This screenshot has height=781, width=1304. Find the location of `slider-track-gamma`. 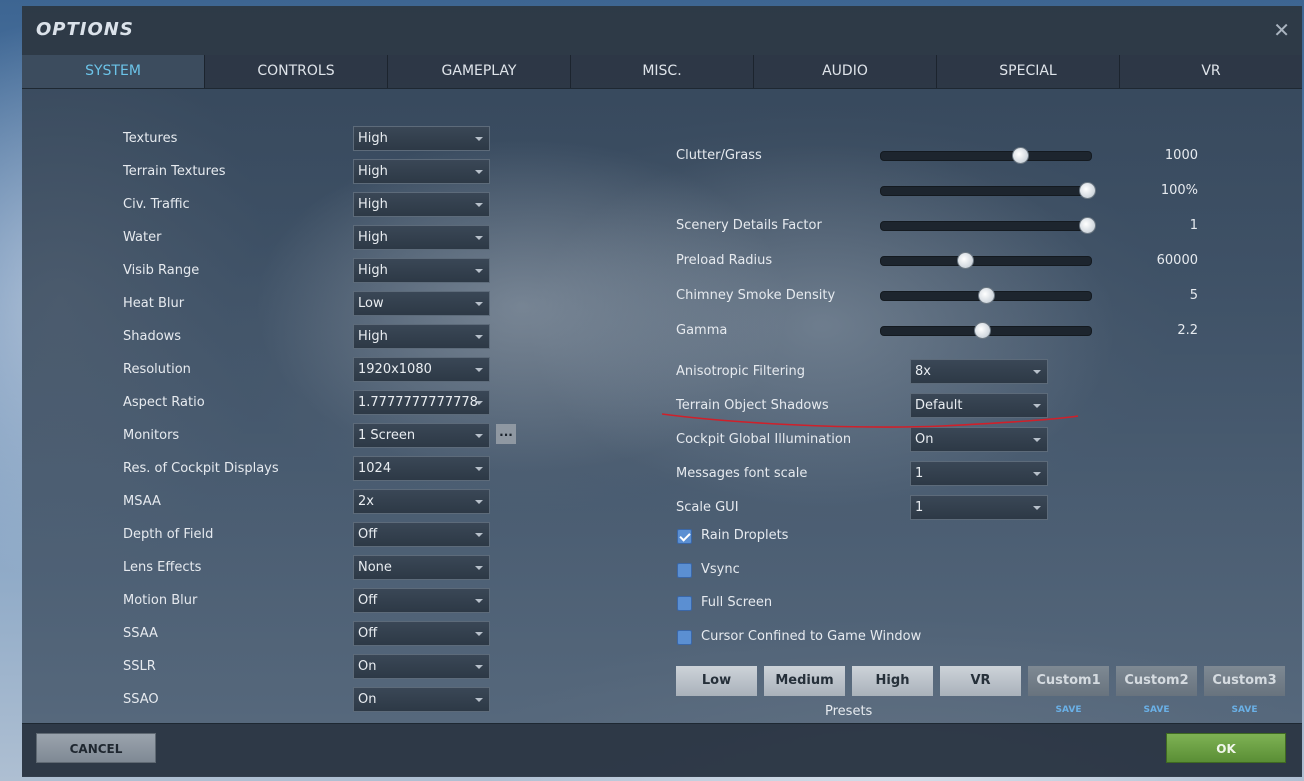

slider-track-gamma is located at coordinates (986, 330).